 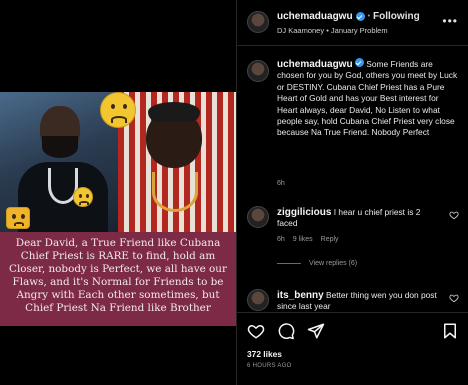 What do you see at coordinates (450, 331) in the screenshot?
I see `bookmark-icon` at bounding box center [450, 331].